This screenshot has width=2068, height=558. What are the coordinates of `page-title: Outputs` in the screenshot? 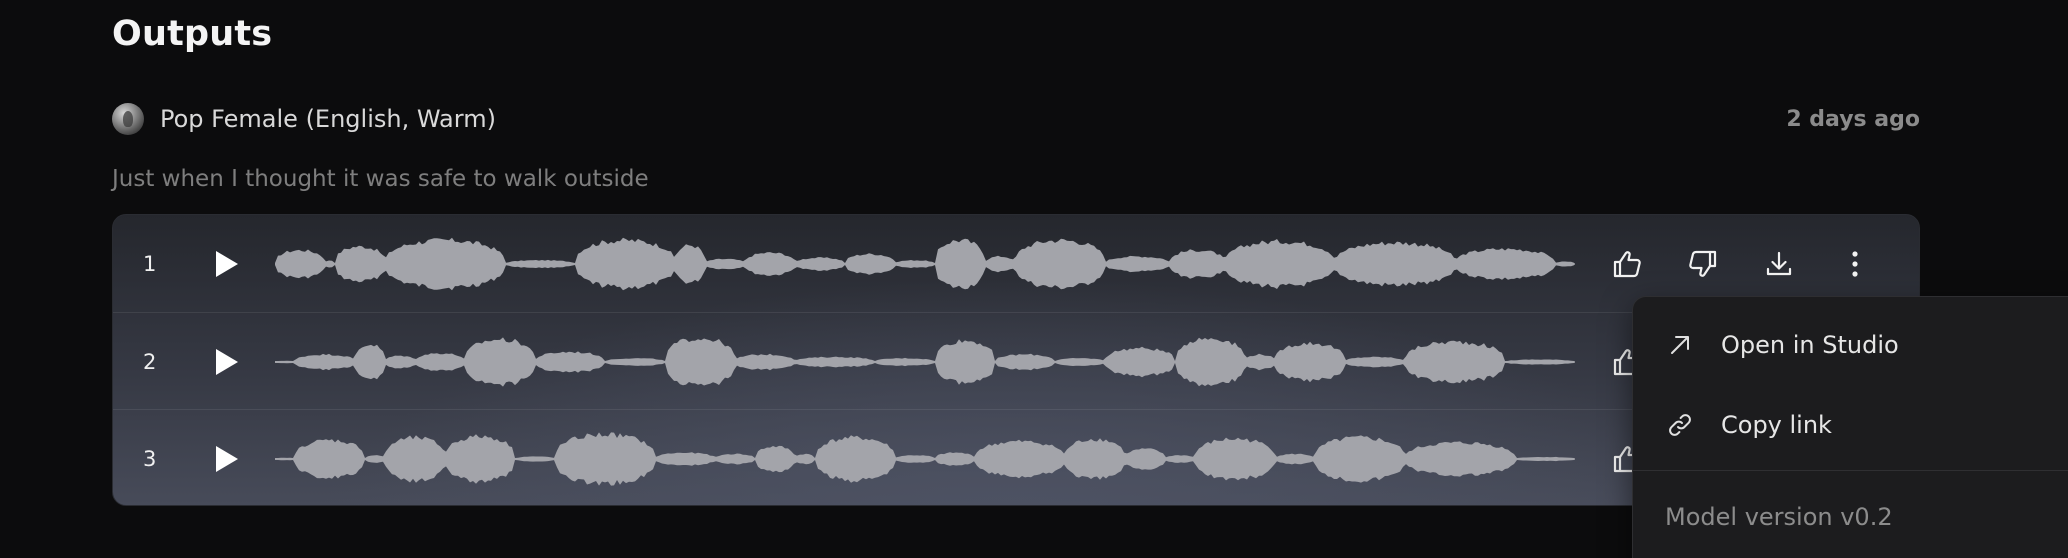 It's located at (192, 34).